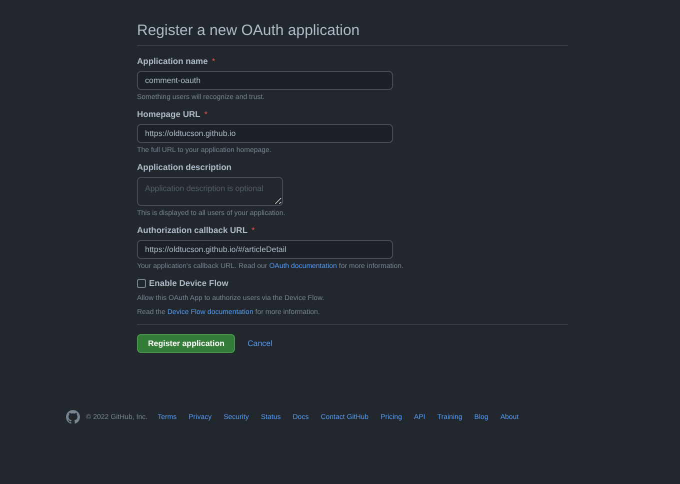  I want to click on text-field: https://oldtucson.github.io/#/articleDetail, so click(265, 249).